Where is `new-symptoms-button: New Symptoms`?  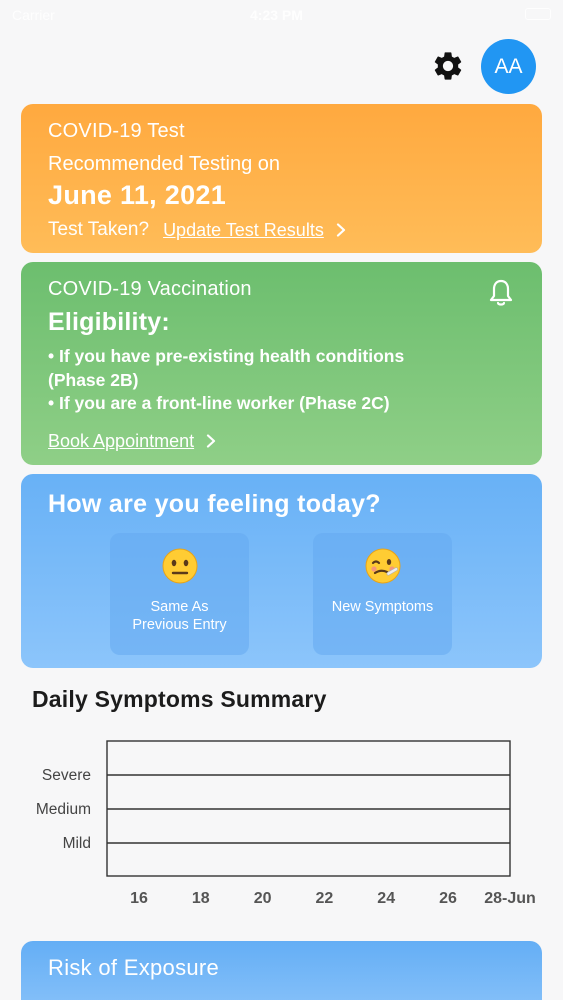 new-symptoms-button: New Symptoms is located at coordinates (382, 594).